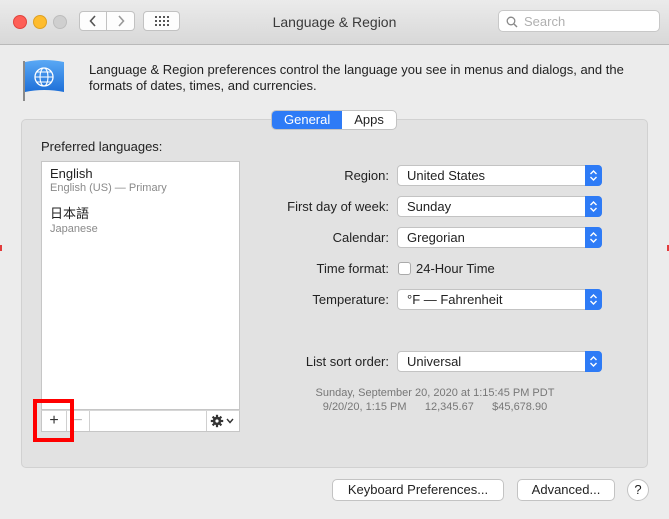  Describe the element at coordinates (338, 206) in the screenshot. I see `first-day-label: First day of week:` at that location.